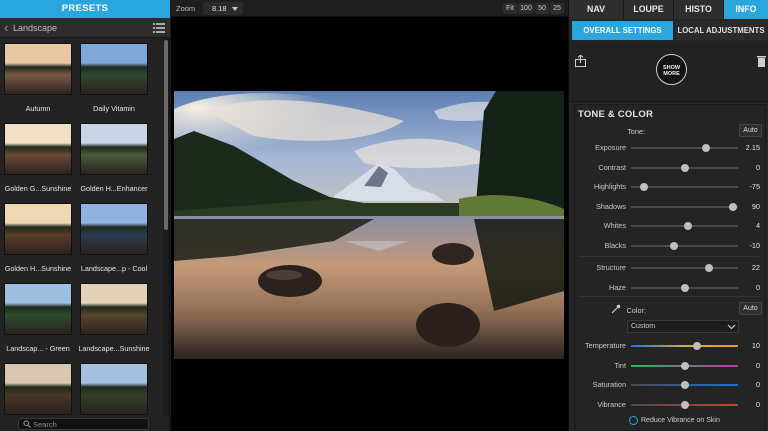  Describe the element at coordinates (731, 327) in the screenshot. I see `chevron-down-icon` at that location.